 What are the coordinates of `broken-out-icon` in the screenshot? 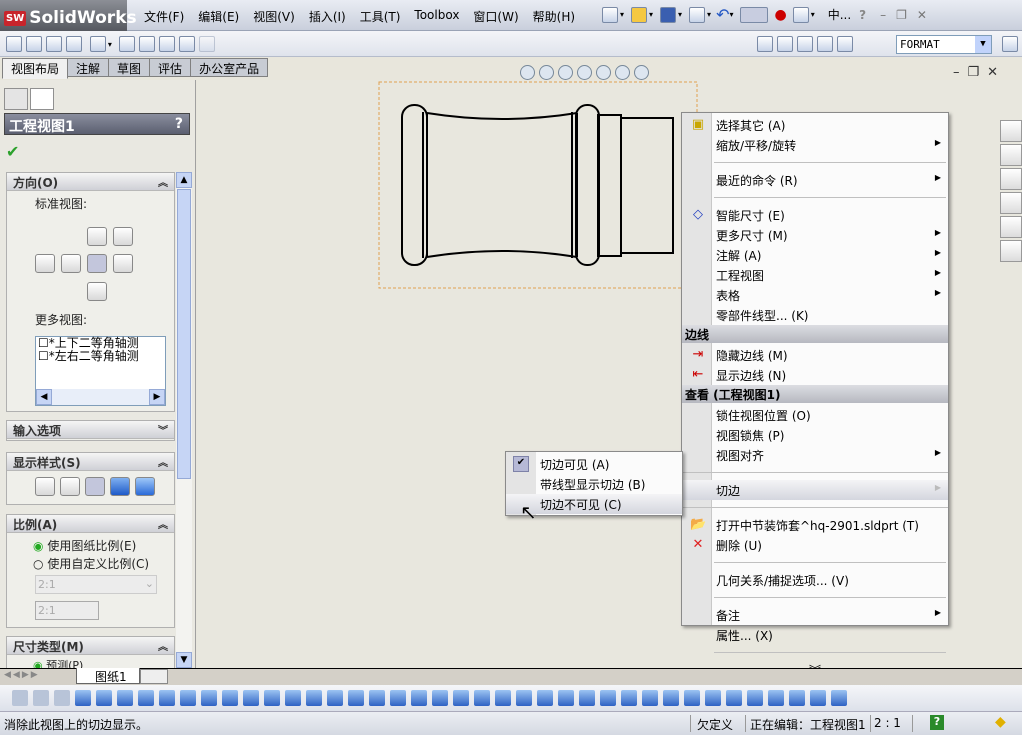 It's located at (186, 44).